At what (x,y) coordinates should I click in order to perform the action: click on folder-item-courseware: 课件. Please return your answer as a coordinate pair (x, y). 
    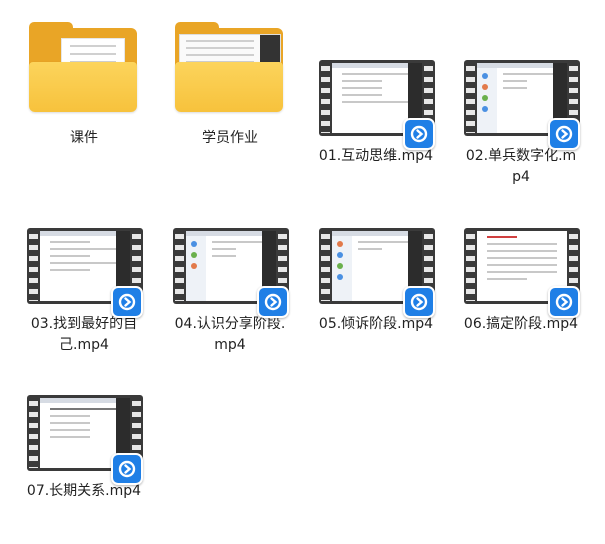
    Looking at the image, I should click on (84, 85).